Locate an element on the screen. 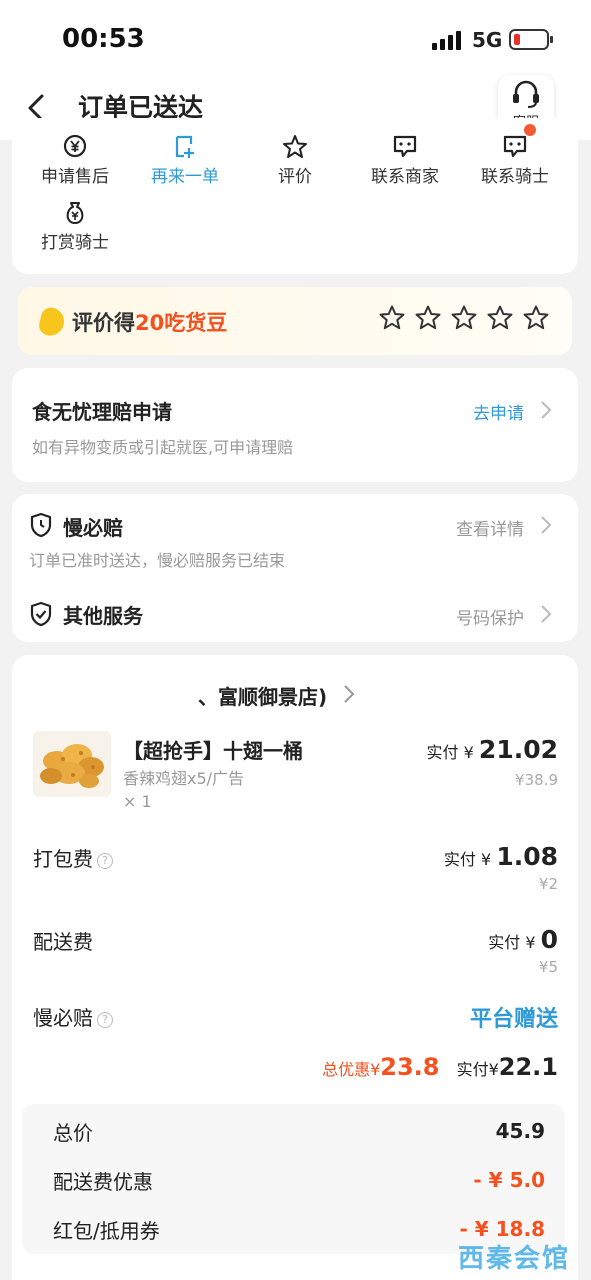  fried-wings-picture is located at coordinates (72, 766).